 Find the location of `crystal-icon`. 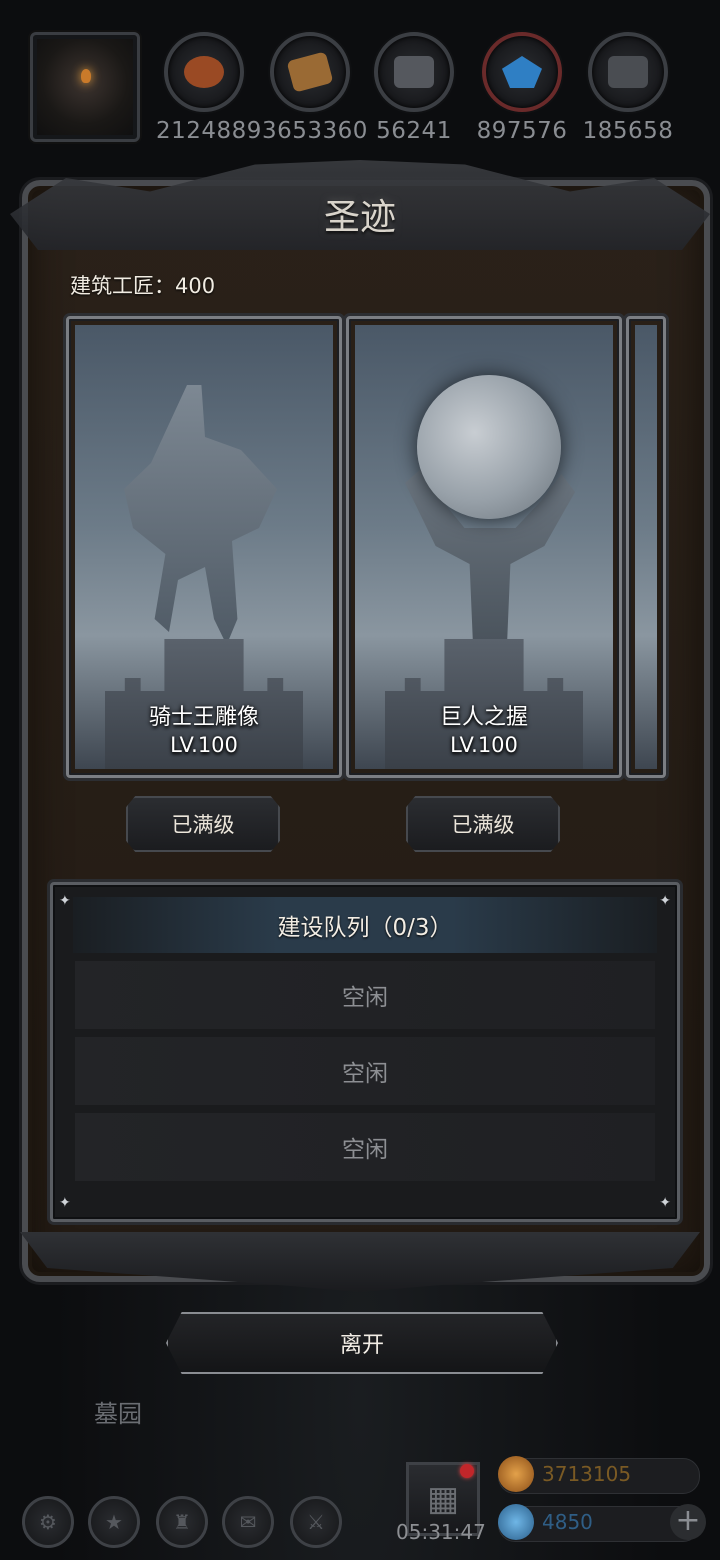

crystal-icon is located at coordinates (522, 72).